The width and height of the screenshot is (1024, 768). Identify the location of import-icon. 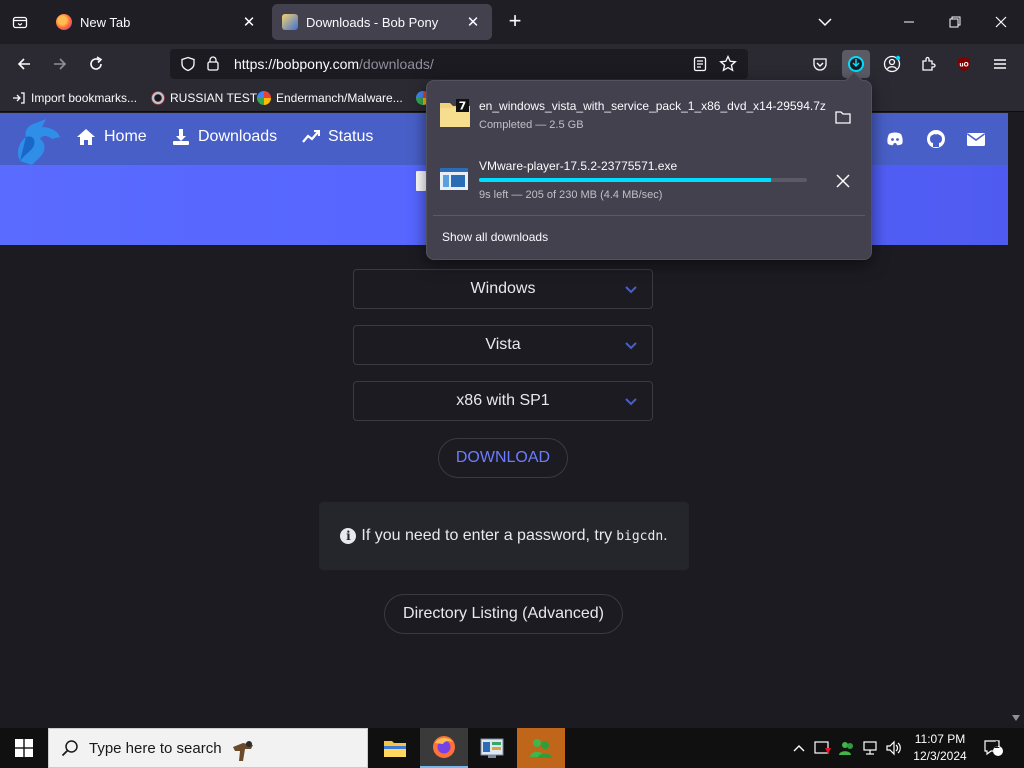
(19, 98).